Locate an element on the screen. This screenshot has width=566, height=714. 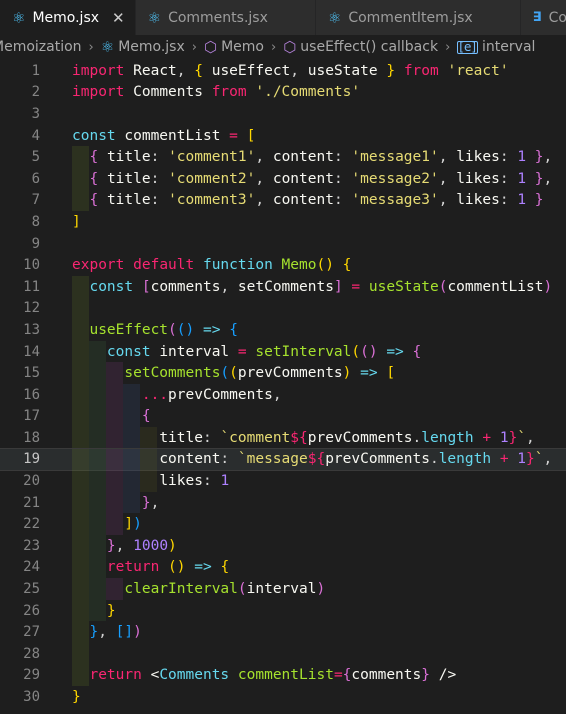
code-text: const interval = setInterval(() => { is located at coordinates (264, 351).